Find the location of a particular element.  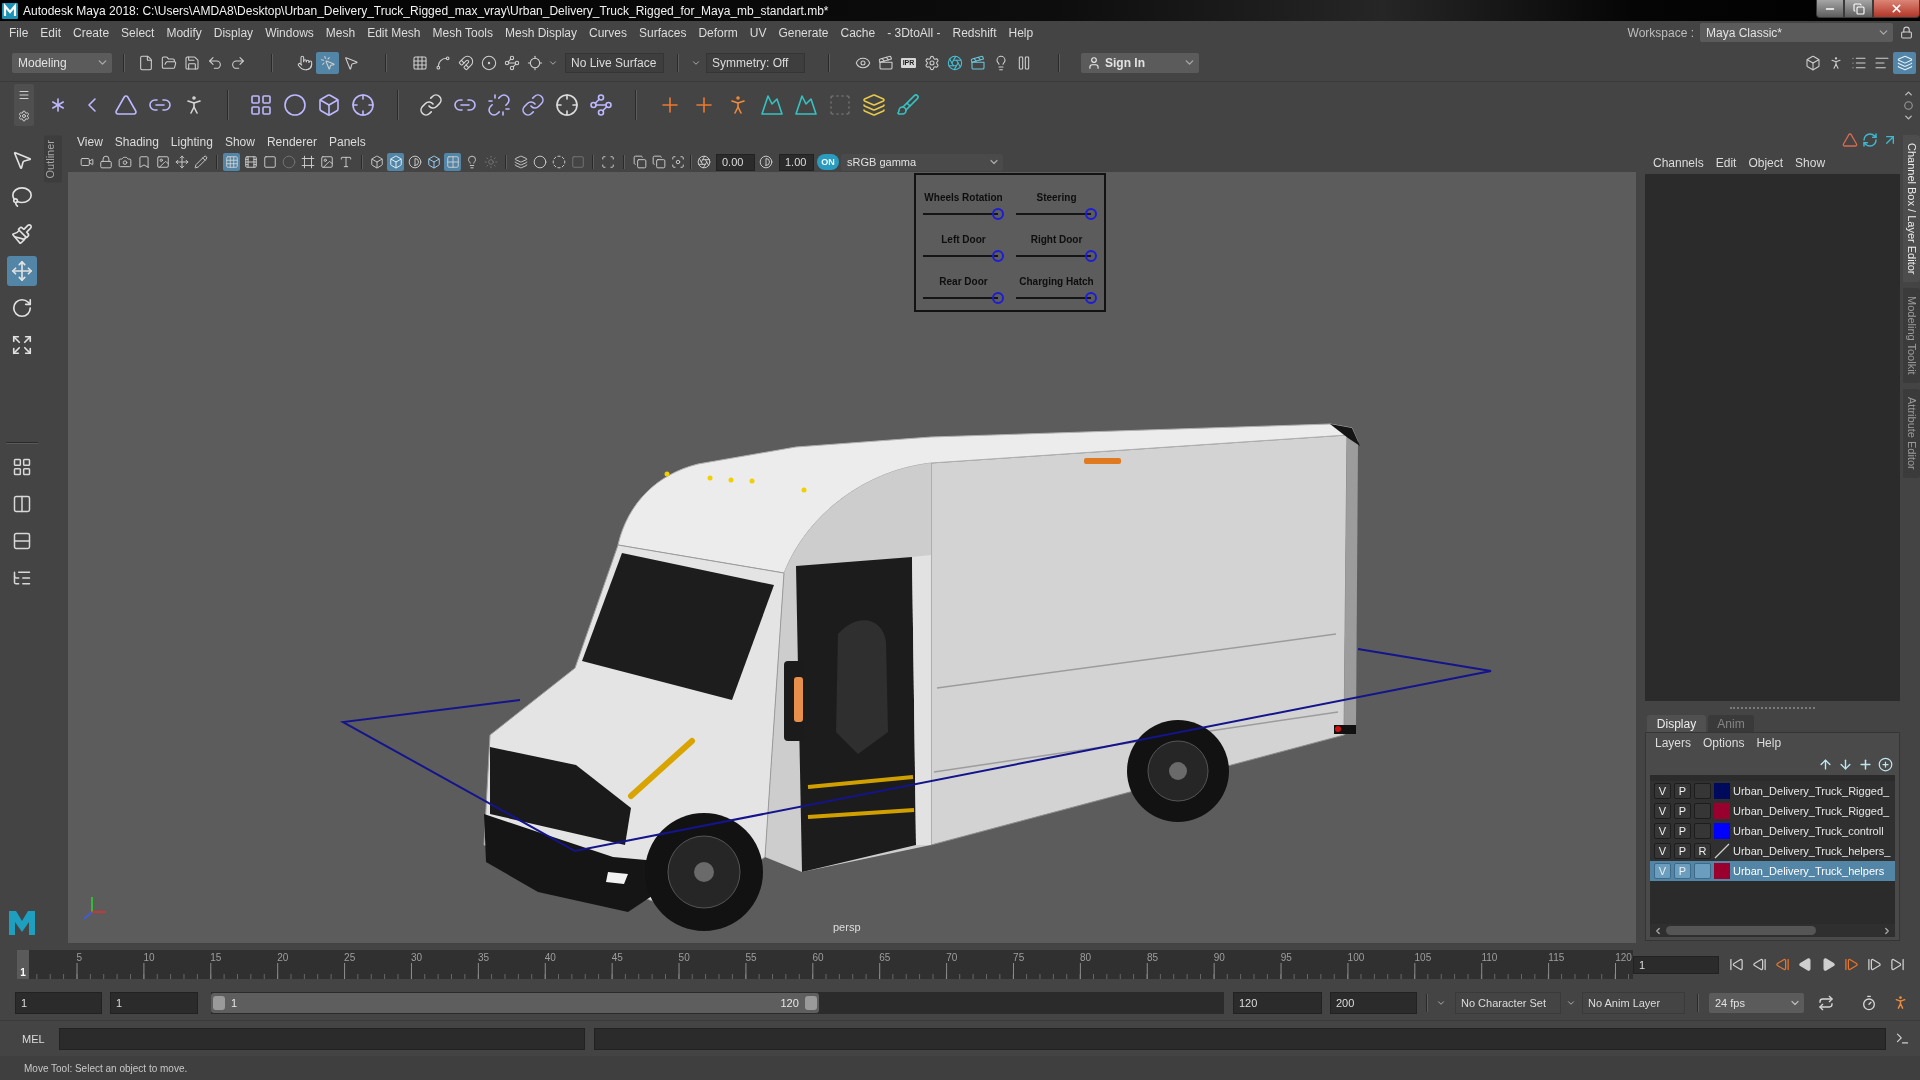

panel-menu-item: Panels is located at coordinates (347, 142).